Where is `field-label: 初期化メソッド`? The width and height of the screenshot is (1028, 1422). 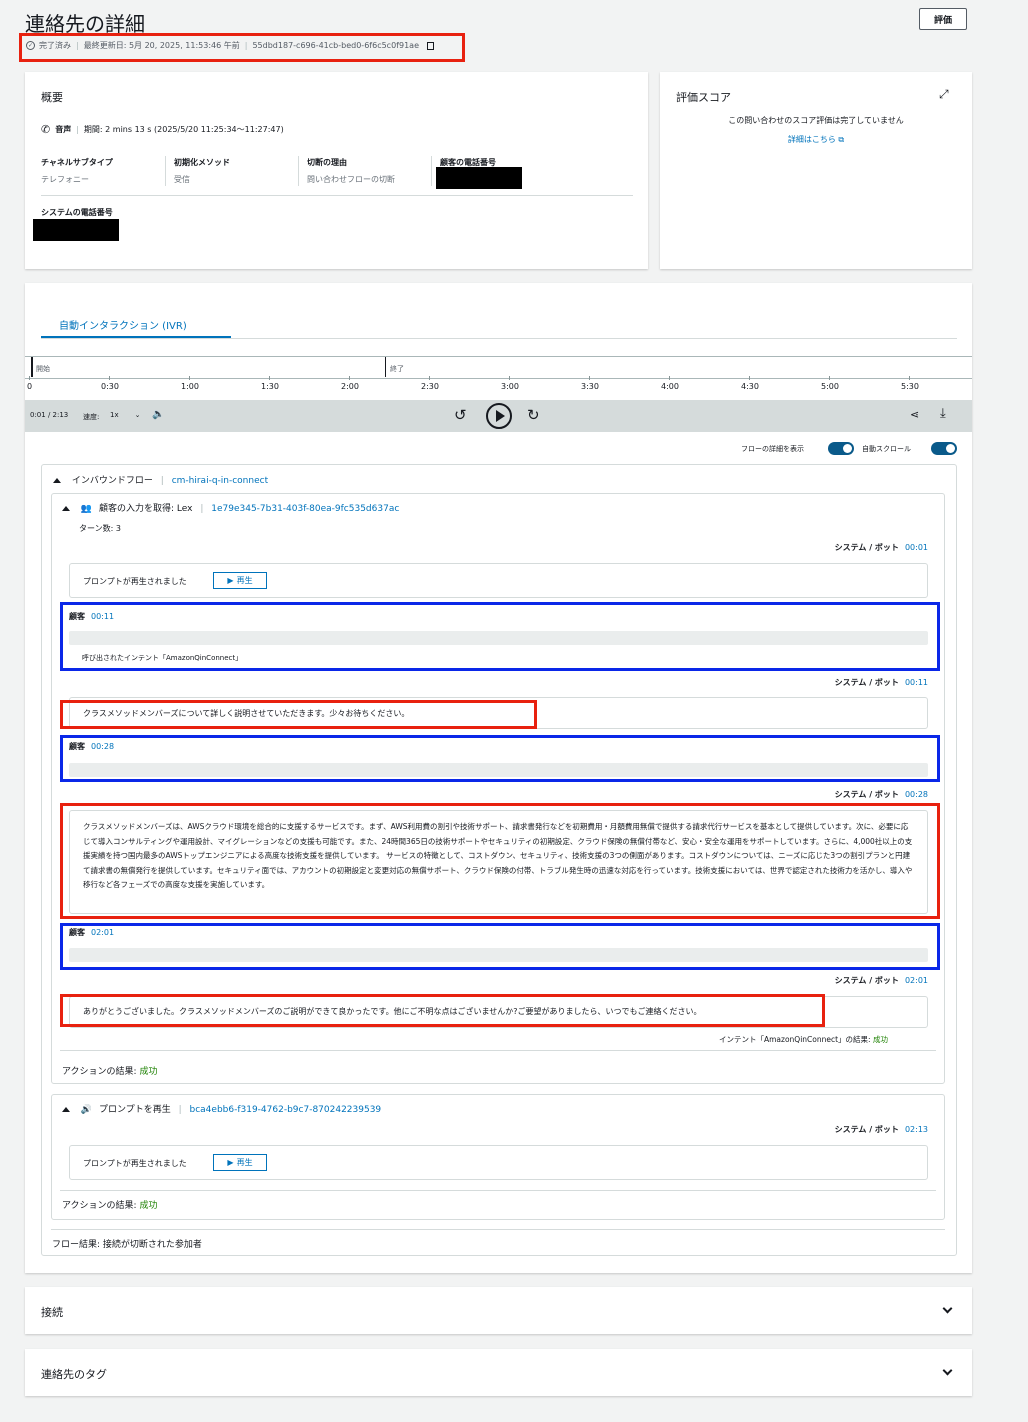 field-label: 初期化メソッド is located at coordinates (202, 162).